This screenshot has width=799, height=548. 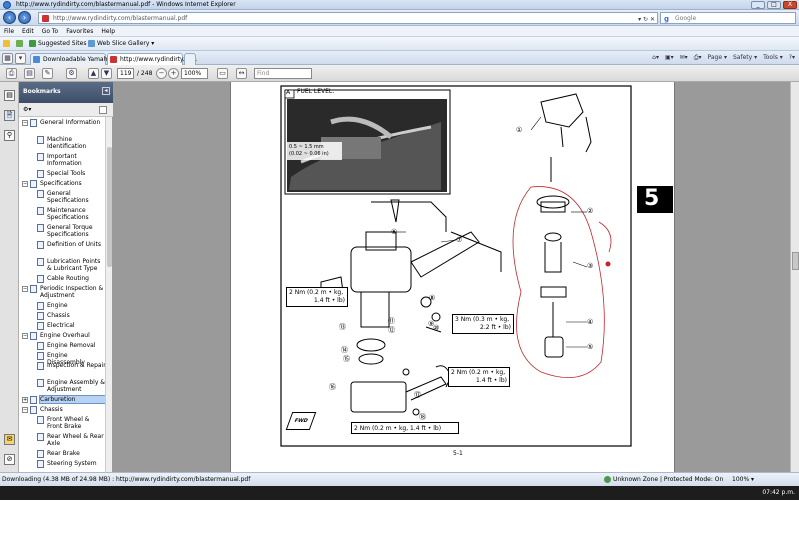 I want to click on feeds-icon: ▣▾, so click(x=669, y=58).